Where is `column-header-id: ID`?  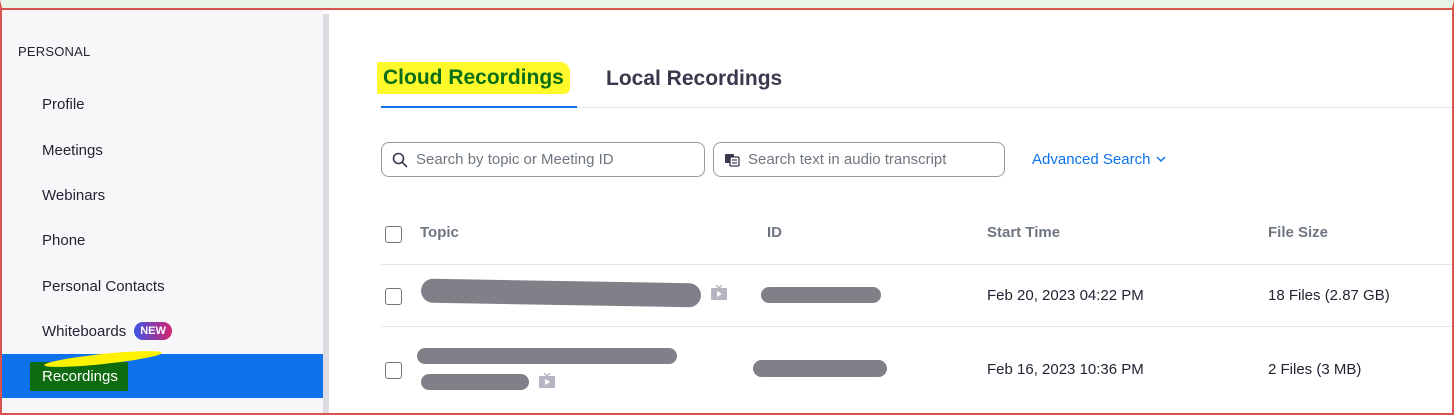 column-header-id: ID is located at coordinates (774, 232).